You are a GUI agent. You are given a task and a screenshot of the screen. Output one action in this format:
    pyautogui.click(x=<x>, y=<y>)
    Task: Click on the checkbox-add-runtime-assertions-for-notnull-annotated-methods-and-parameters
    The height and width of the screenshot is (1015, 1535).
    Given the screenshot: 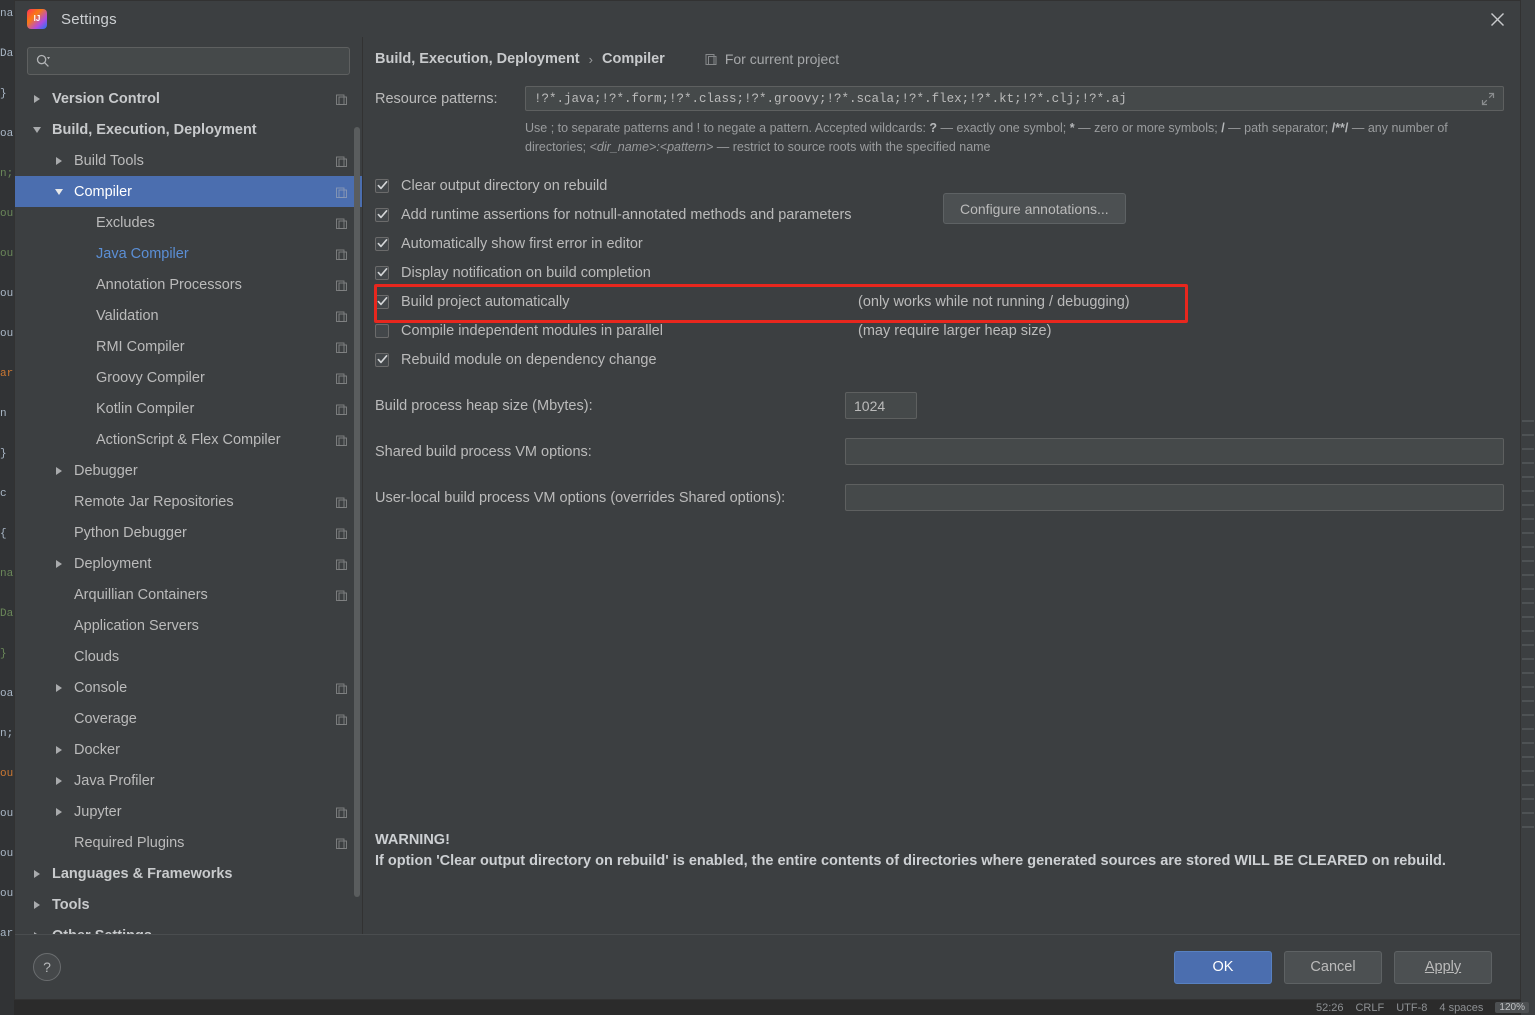 What is the action you would take?
    pyautogui.click(x=382, y=214)
    